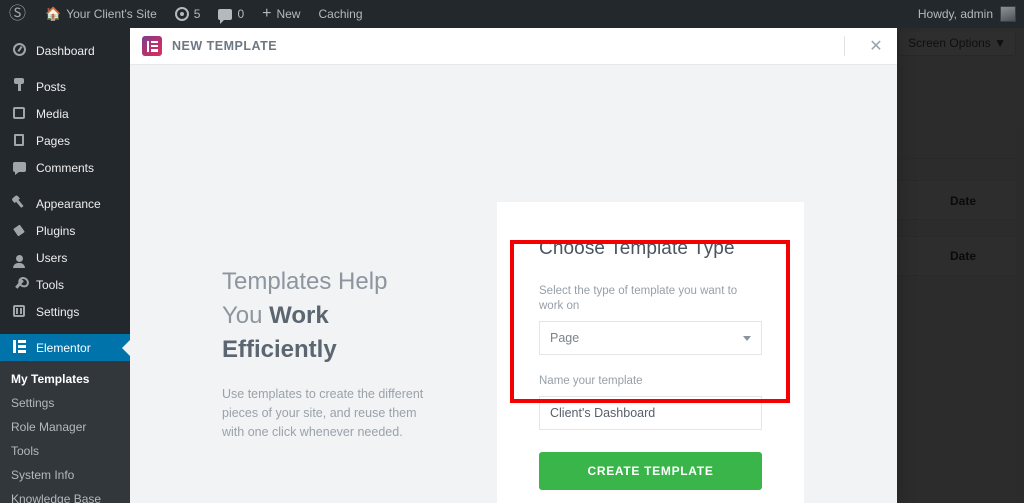  I want to click on create-template-label: CREATE TEMPLATE, so click(650, 471).